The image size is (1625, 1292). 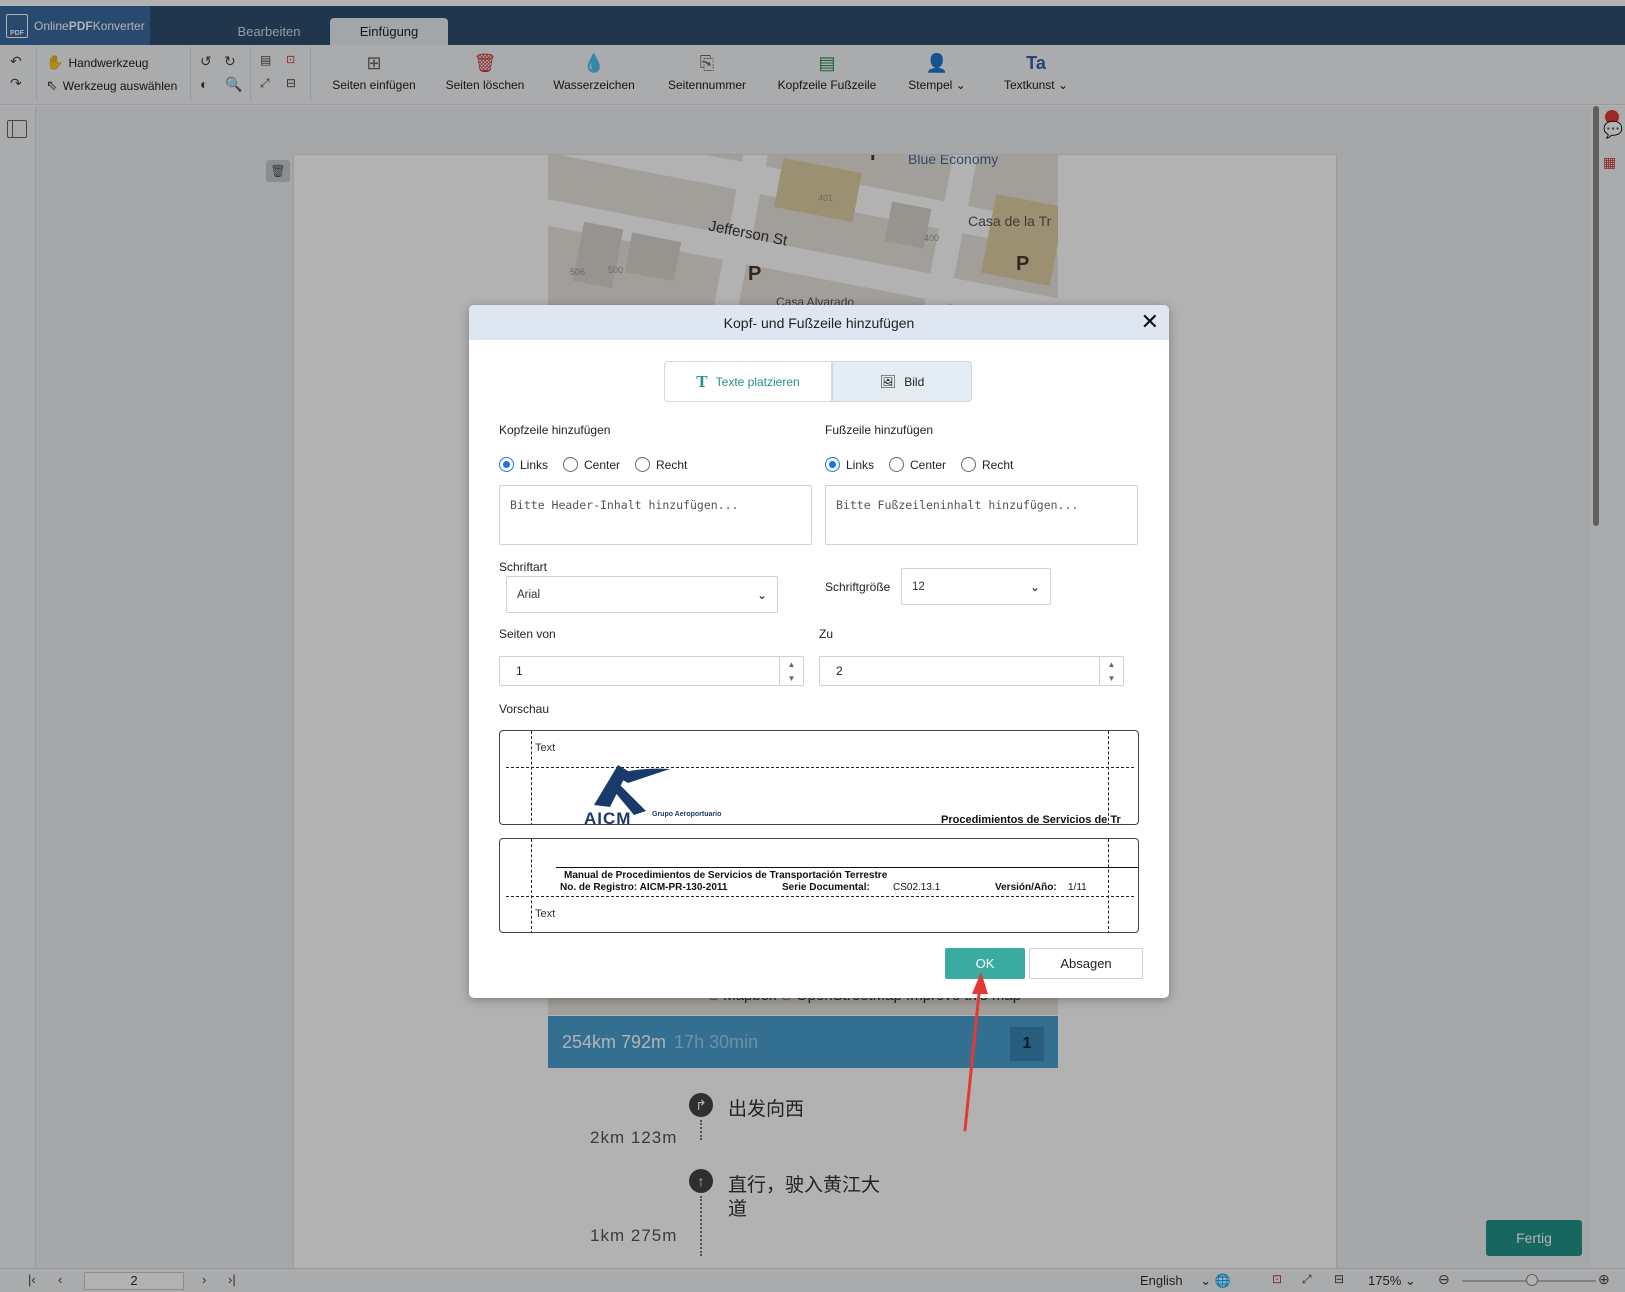 I want to click on close-icon: ✕, so click(x=1150, y=322).